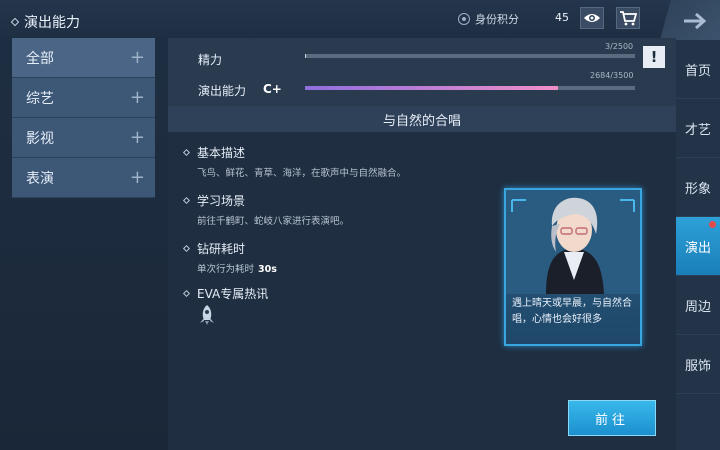 This screenshot has width=720, height=450. I want to click on back-arrow-icon, so click(697, 21).